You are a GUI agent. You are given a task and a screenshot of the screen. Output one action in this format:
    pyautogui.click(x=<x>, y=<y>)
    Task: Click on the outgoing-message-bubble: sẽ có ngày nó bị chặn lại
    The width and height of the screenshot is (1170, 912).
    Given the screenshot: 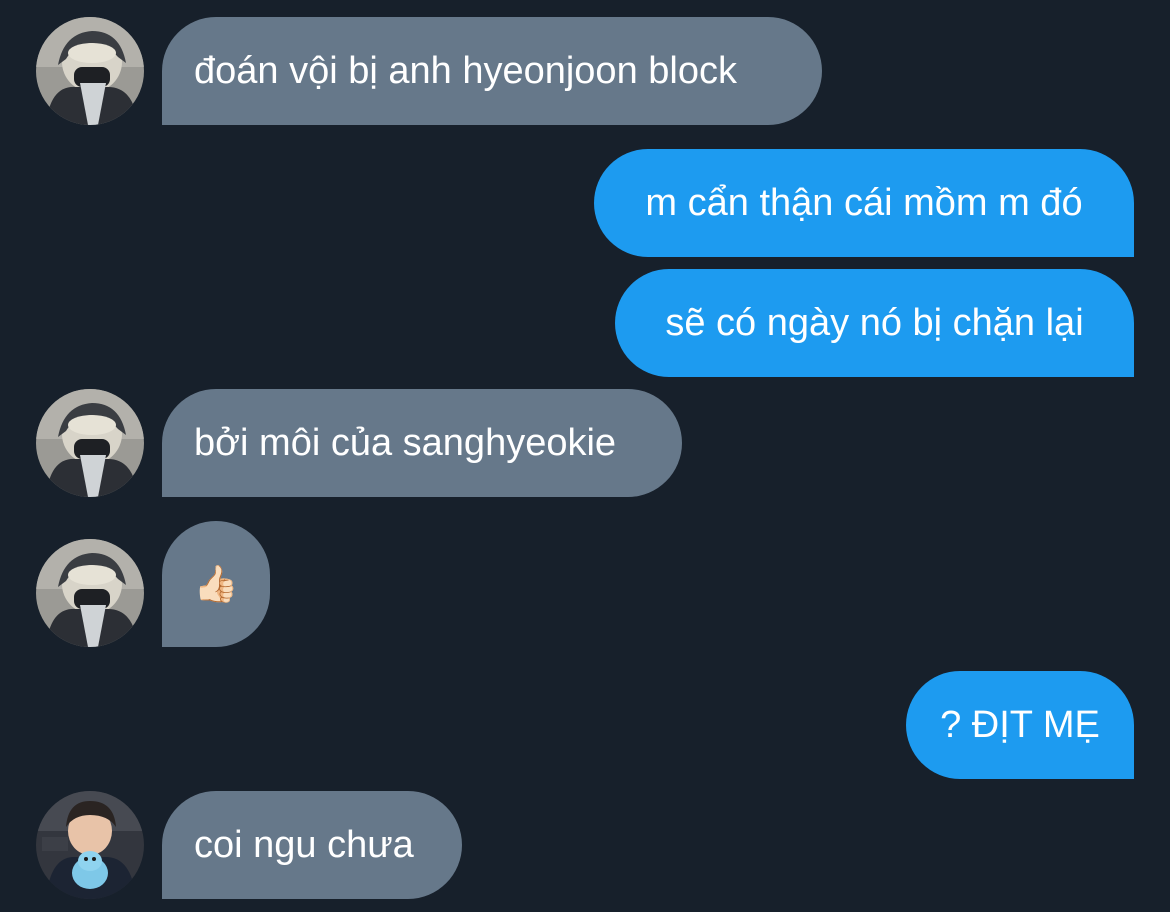 What is the action you would take?
    pyautogui.click(x=874, y=323)
    